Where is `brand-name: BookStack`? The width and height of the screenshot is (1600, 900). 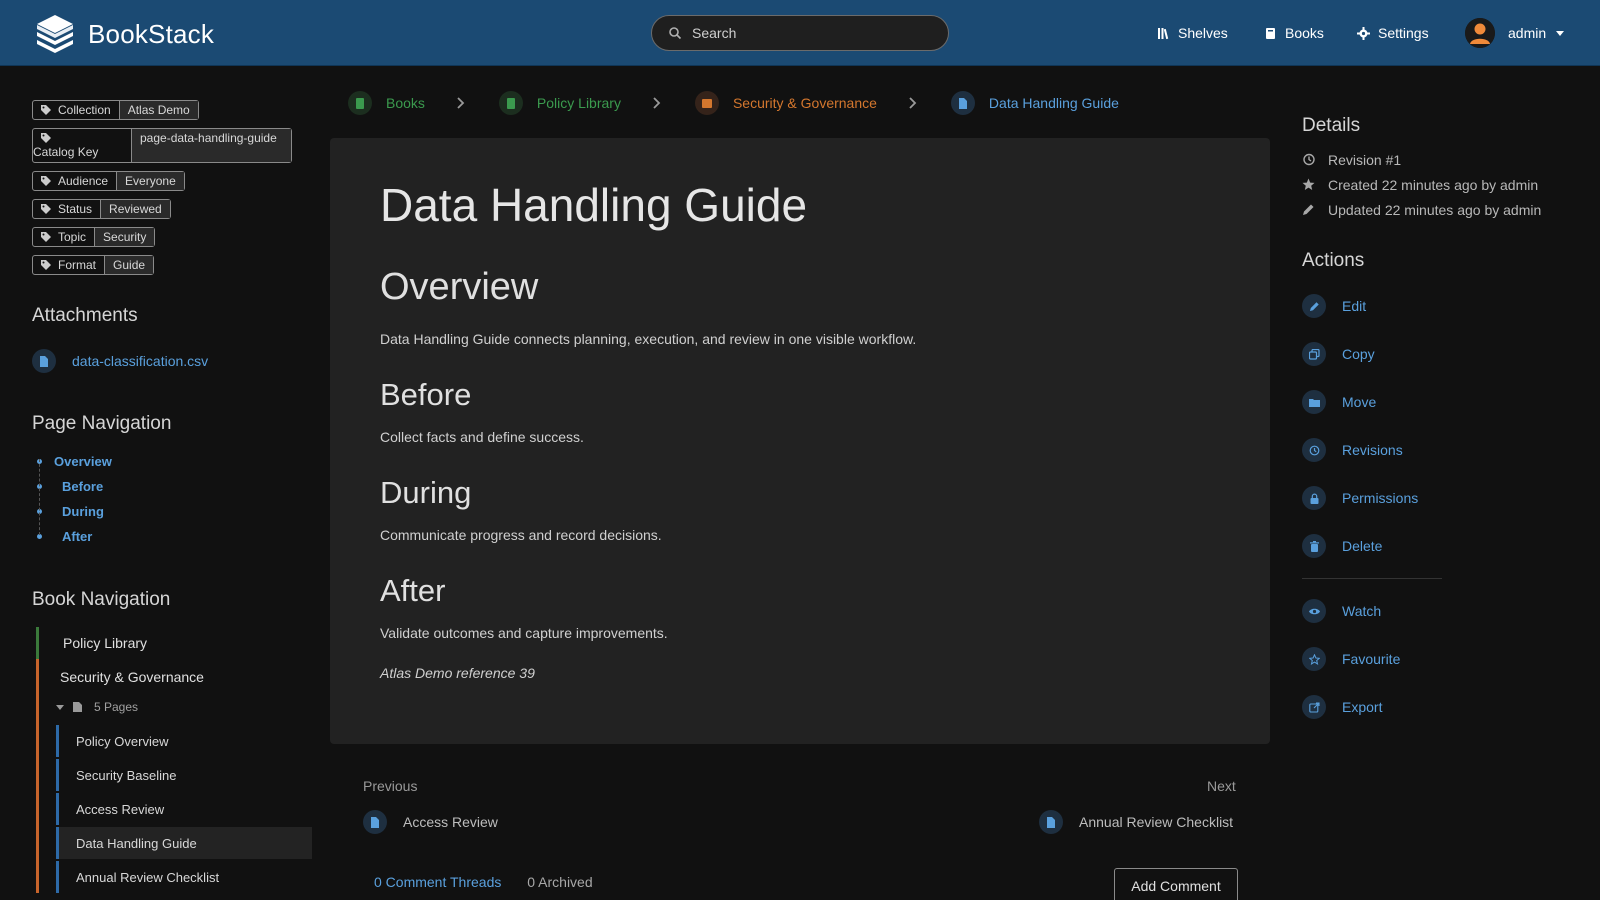
brand-name: BookStack is located at coordinates (151, 33).